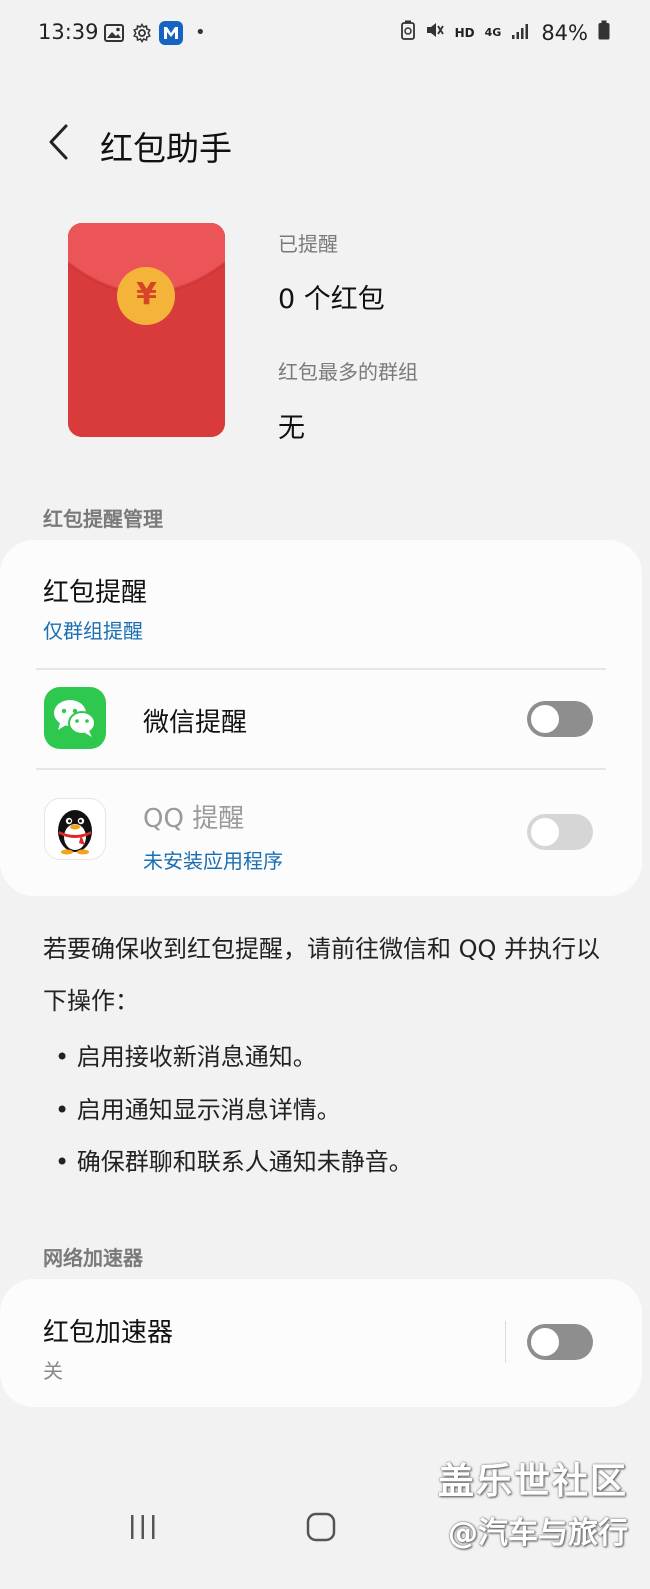 This screenshot has width=650, height=1589. What do you see at coordinates (493, 32) in the screenshot?
I see `4g-icon: 4G` at bounding box center [493, 32].